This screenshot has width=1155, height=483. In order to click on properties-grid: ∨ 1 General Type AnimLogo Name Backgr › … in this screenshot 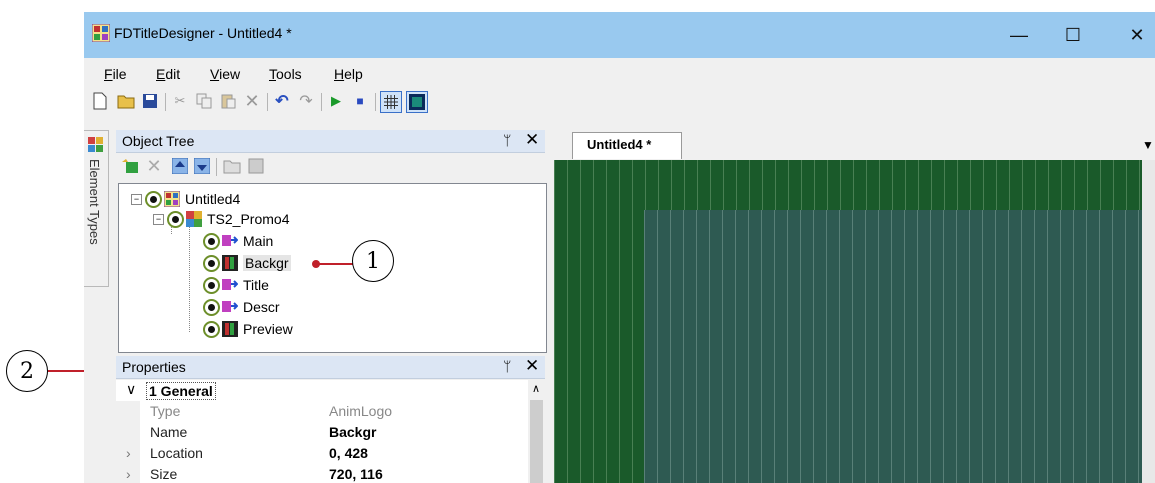, I will do `click(330, 431)`.